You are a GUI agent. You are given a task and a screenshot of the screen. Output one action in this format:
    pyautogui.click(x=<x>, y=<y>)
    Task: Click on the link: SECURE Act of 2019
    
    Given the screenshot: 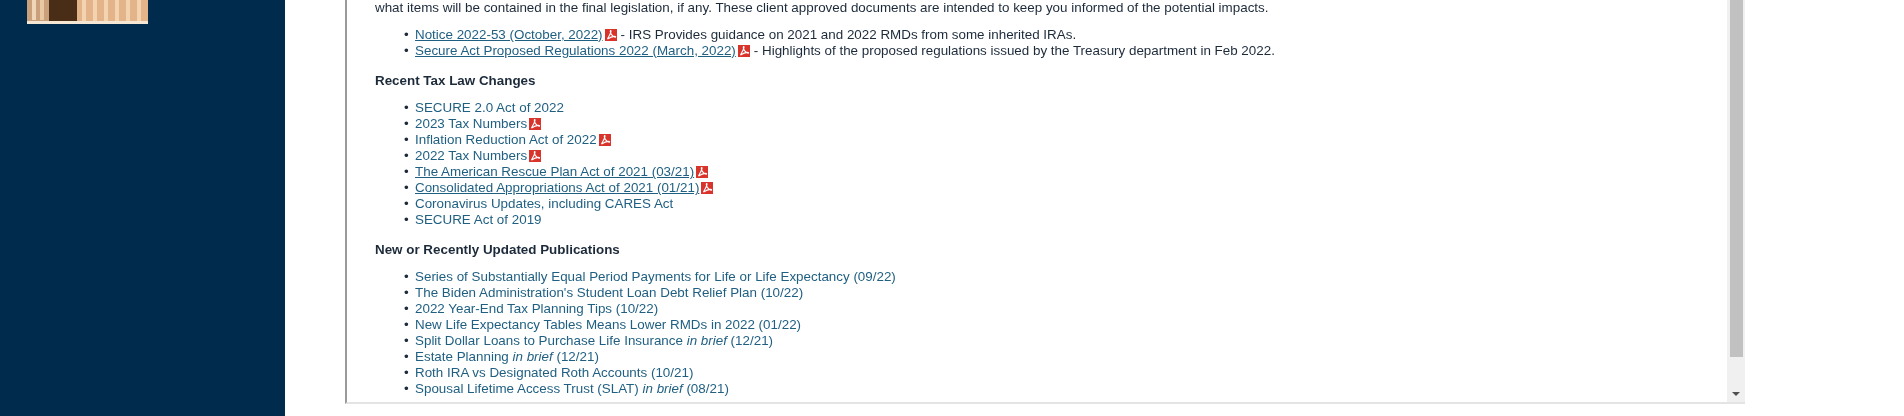 What is the action you would take?
    pyautogui.click(x=478, y=220)
    